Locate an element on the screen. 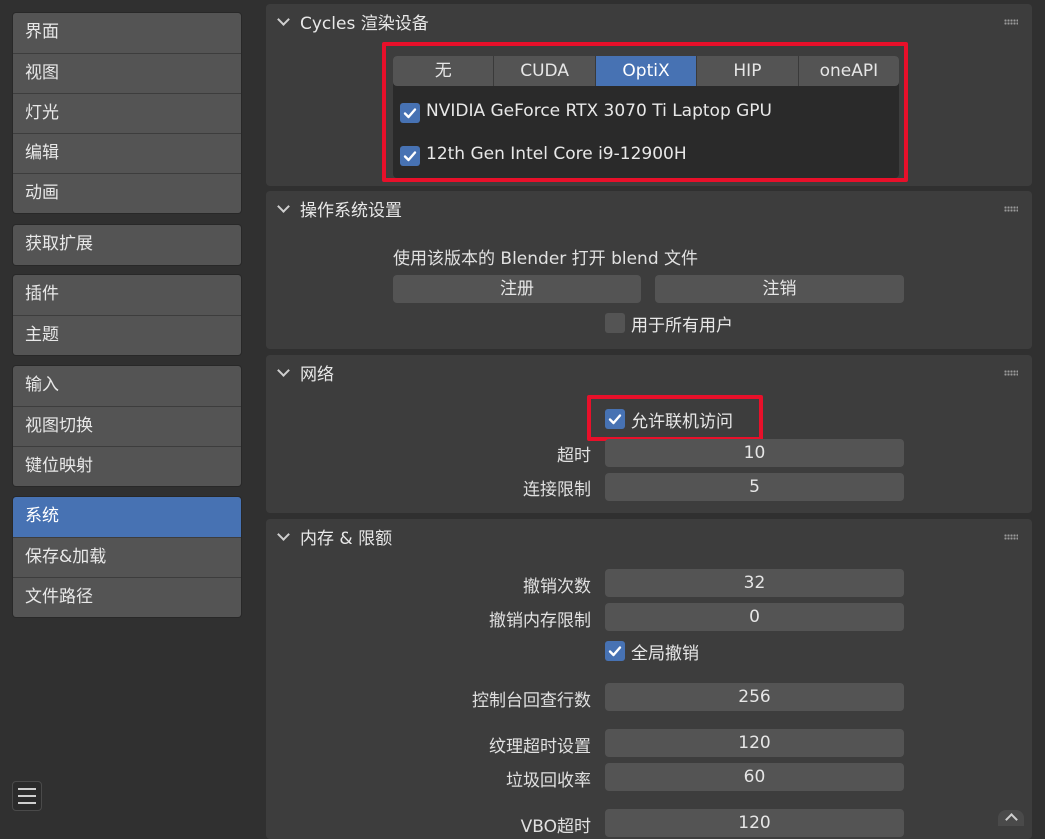 The width and height of the screenshot is (1045, 839). undo-memory-limit-label: 撤销内存限制 is located at coordinates (540, 621).